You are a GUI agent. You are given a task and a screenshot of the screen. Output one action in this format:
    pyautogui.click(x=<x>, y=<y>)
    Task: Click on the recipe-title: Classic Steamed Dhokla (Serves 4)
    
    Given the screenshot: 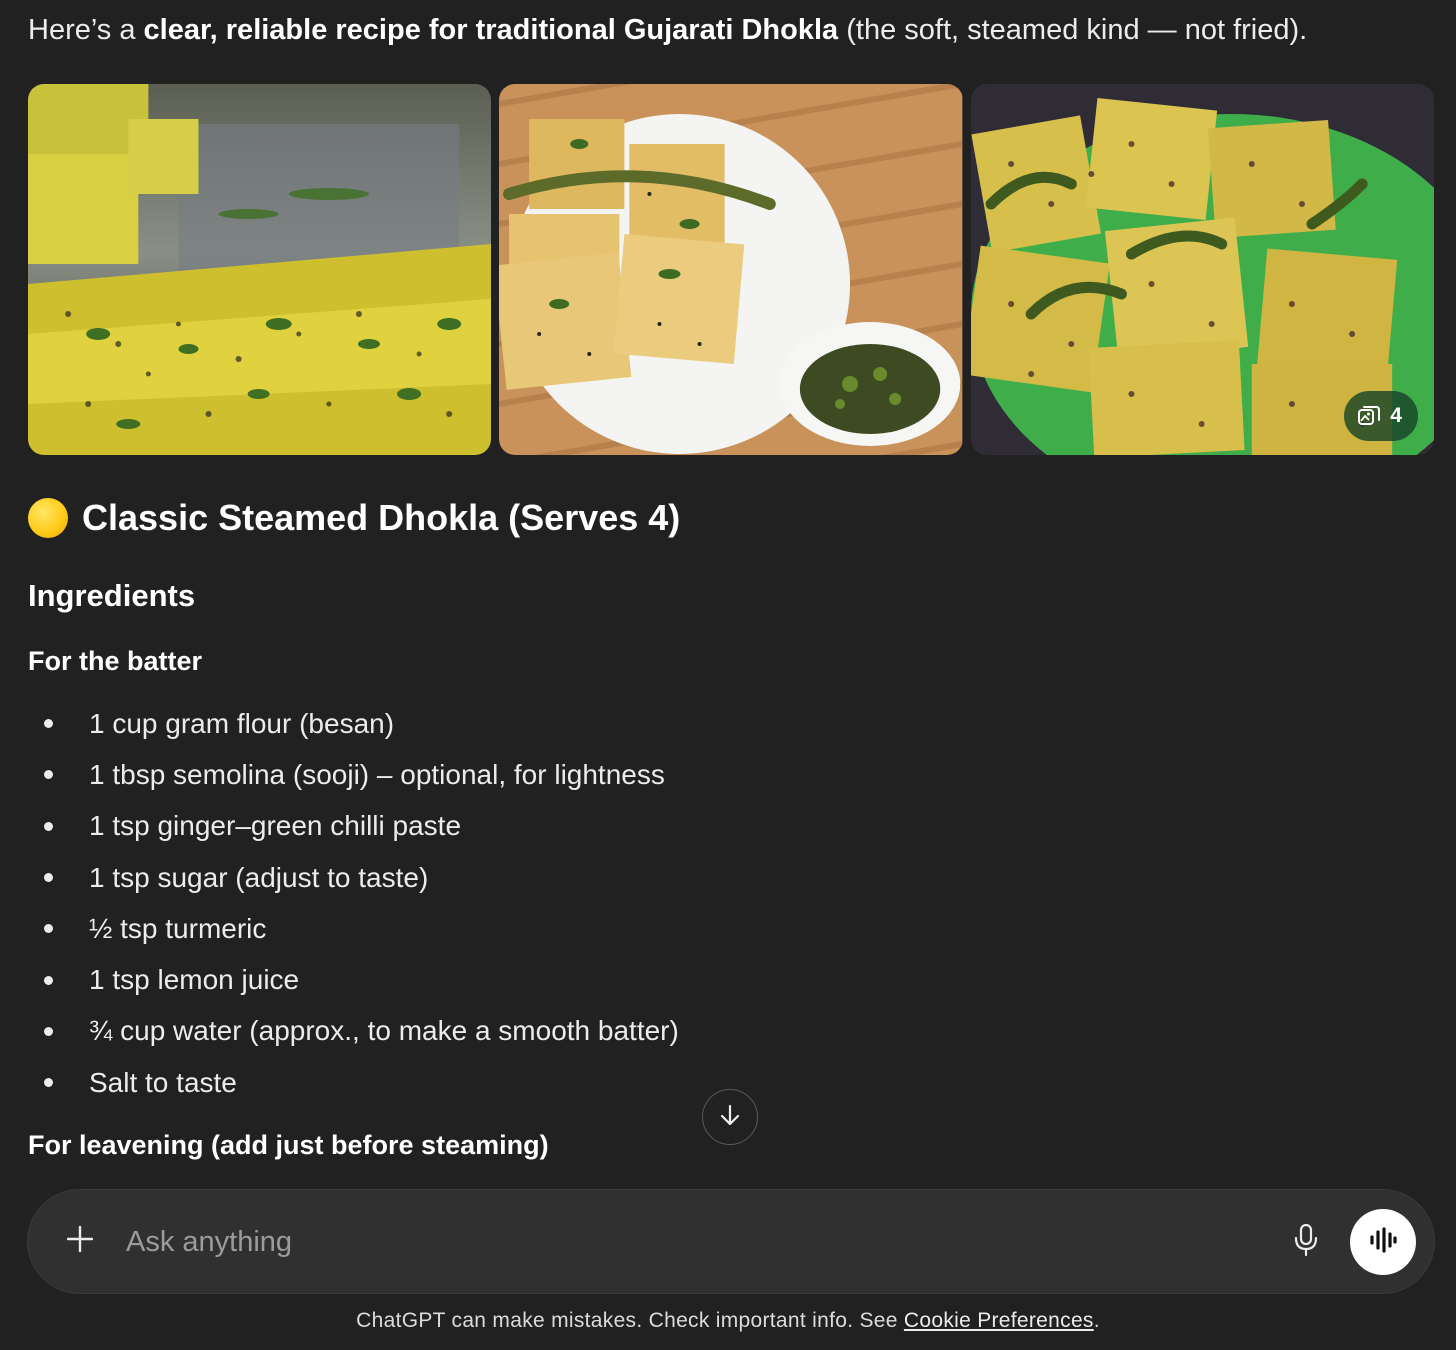 What is the action you would take?
    pyautogui.click(x=354, y=518)
    